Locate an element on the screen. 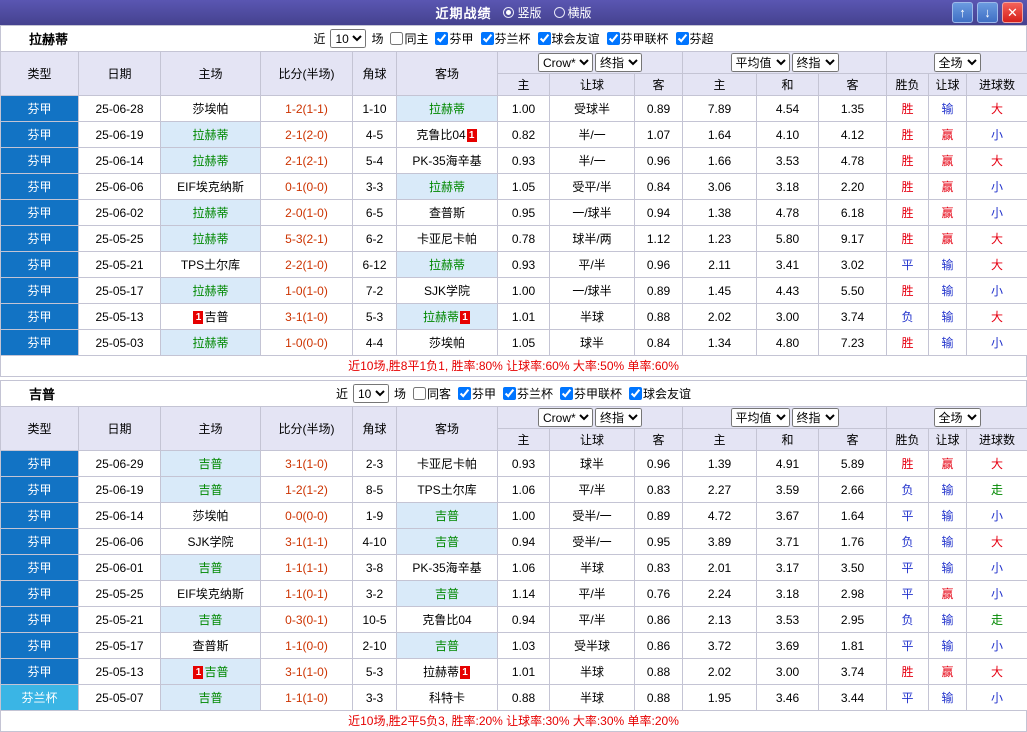 The image size is (1027, 732). team-name-text: TPS土尔库 is located at coordinates (447, 490).